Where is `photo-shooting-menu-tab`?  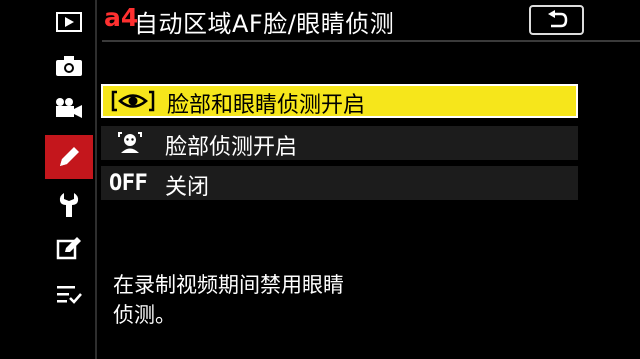
photo-shooting-menu-tab is located at coordinates (69, 66).